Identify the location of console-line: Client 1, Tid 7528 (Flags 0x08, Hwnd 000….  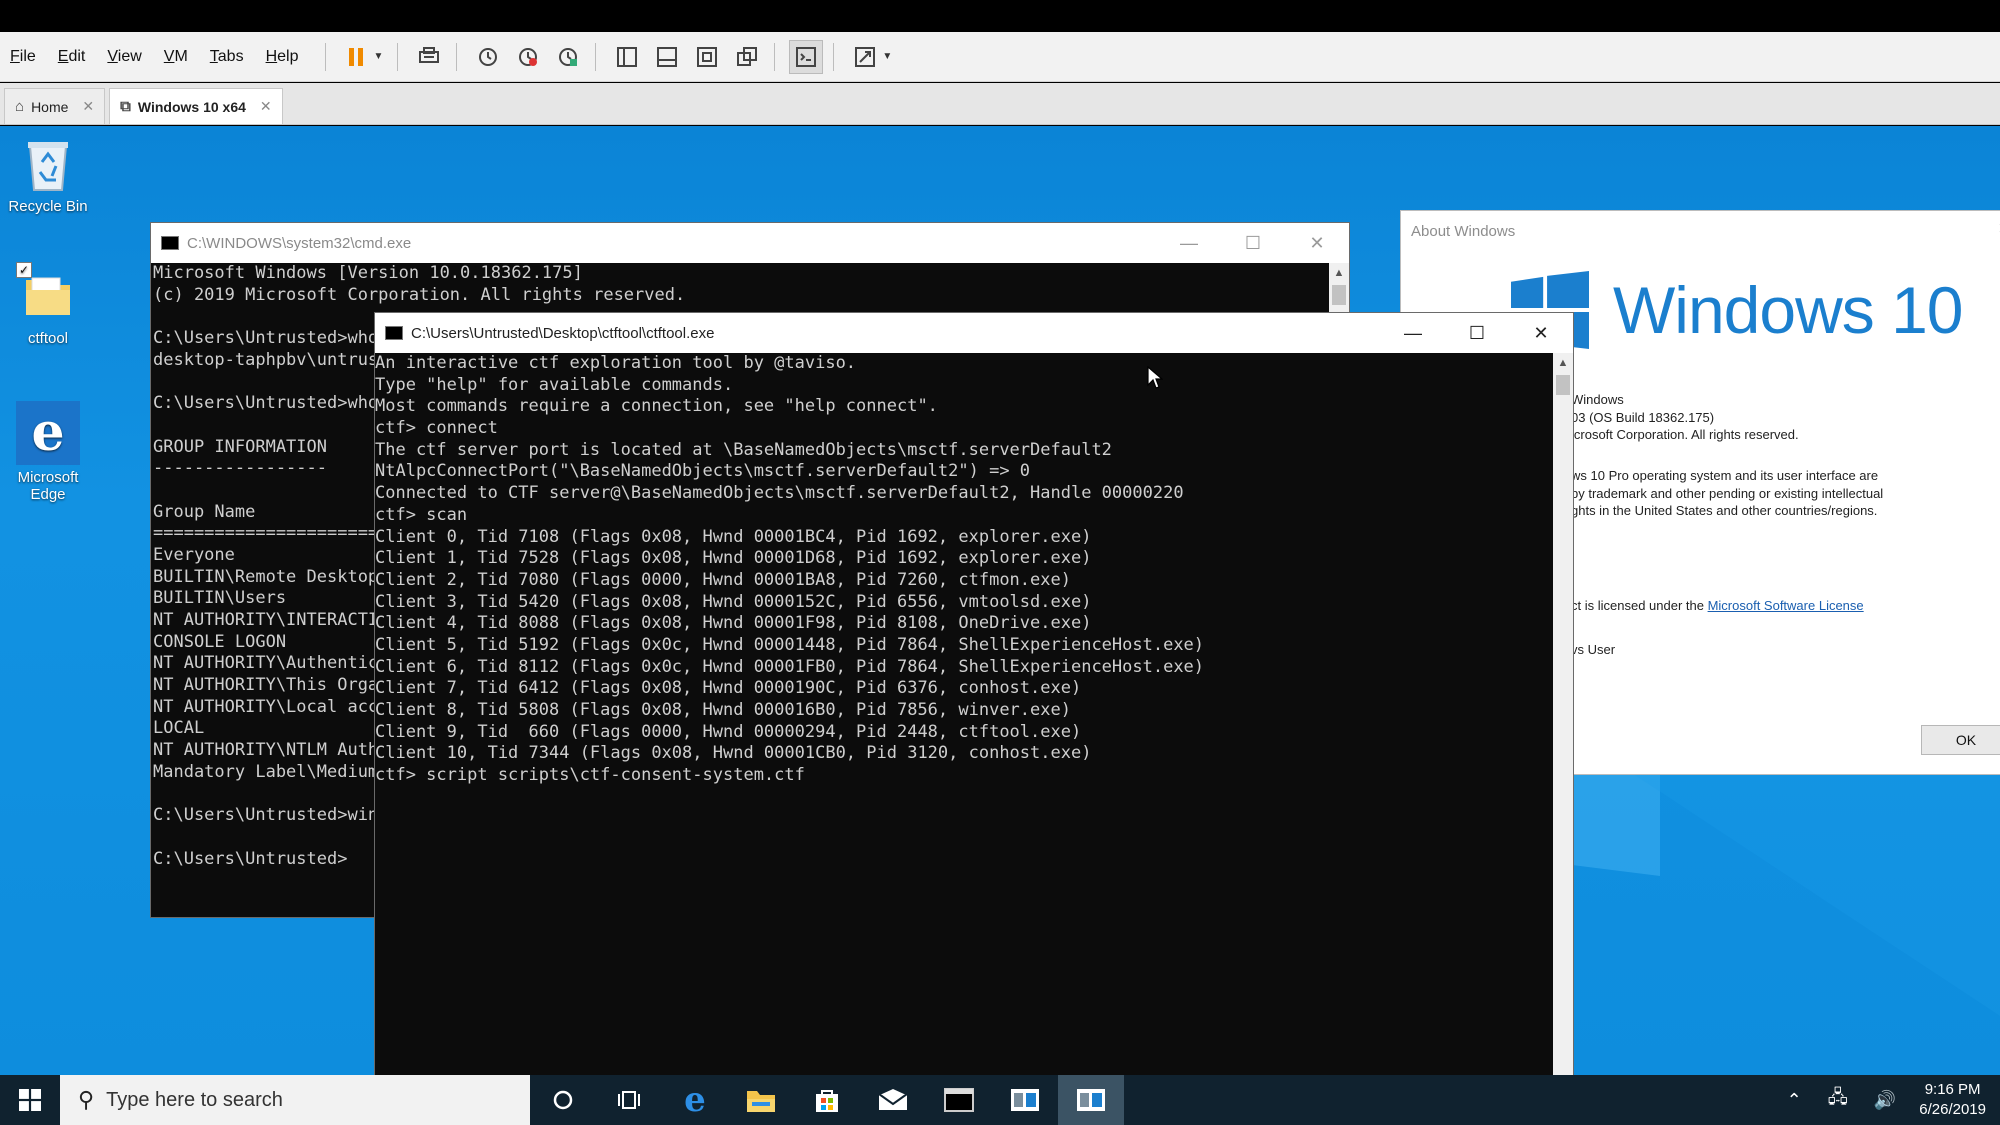
(733, 558).